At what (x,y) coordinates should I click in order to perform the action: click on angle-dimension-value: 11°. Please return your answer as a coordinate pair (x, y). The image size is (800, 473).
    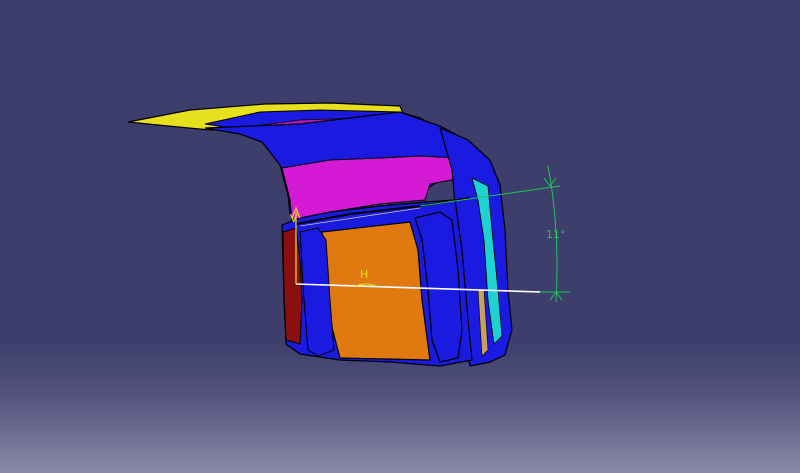
    Looking at the image, I should click on (556, 234).